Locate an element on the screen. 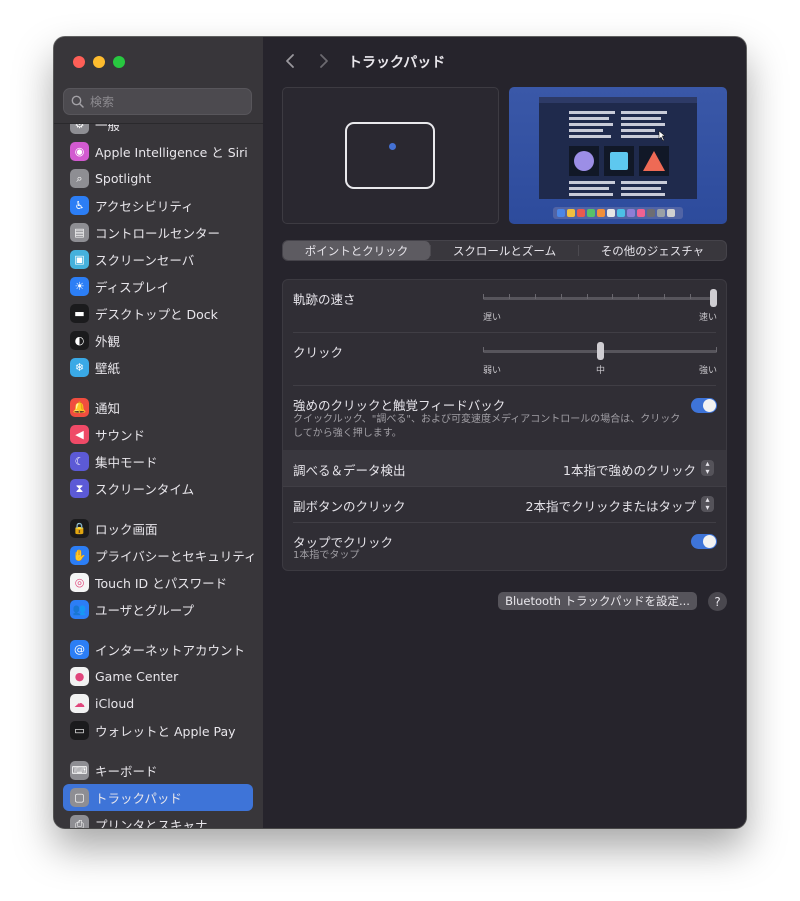 The image size is (800, 901). siri-icon: ◉ is located at coordinates (79, 151).